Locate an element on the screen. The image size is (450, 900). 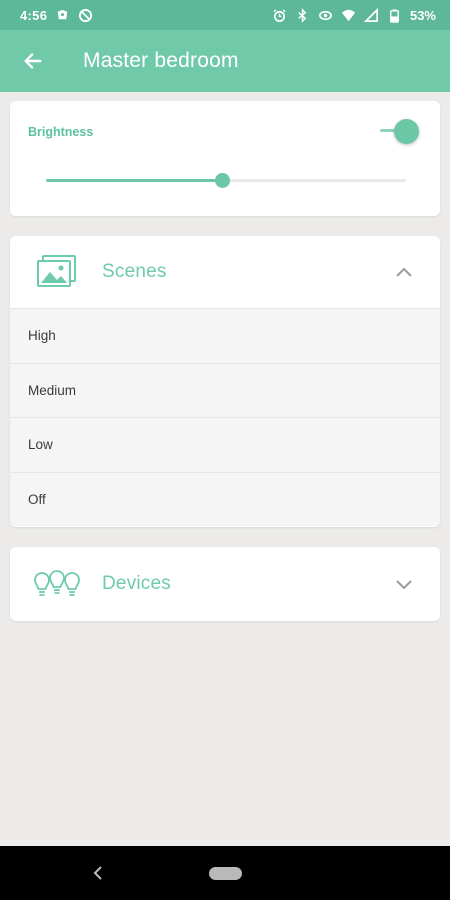
bluetooth-icon is located at coordinates (302, 15).